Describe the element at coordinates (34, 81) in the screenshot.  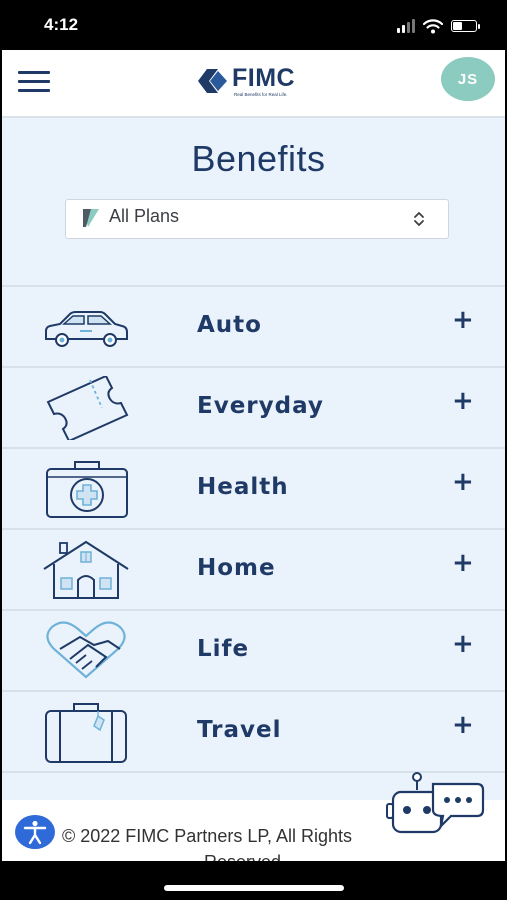
I see `menu-icon` at that location.